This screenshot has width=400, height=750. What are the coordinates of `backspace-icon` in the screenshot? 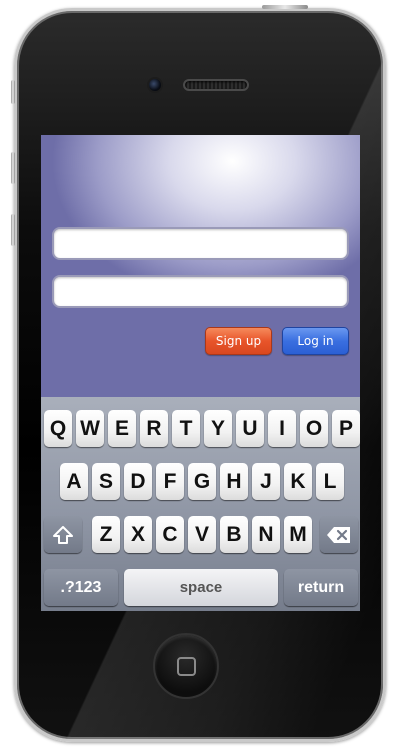 It's located at (338, 534).